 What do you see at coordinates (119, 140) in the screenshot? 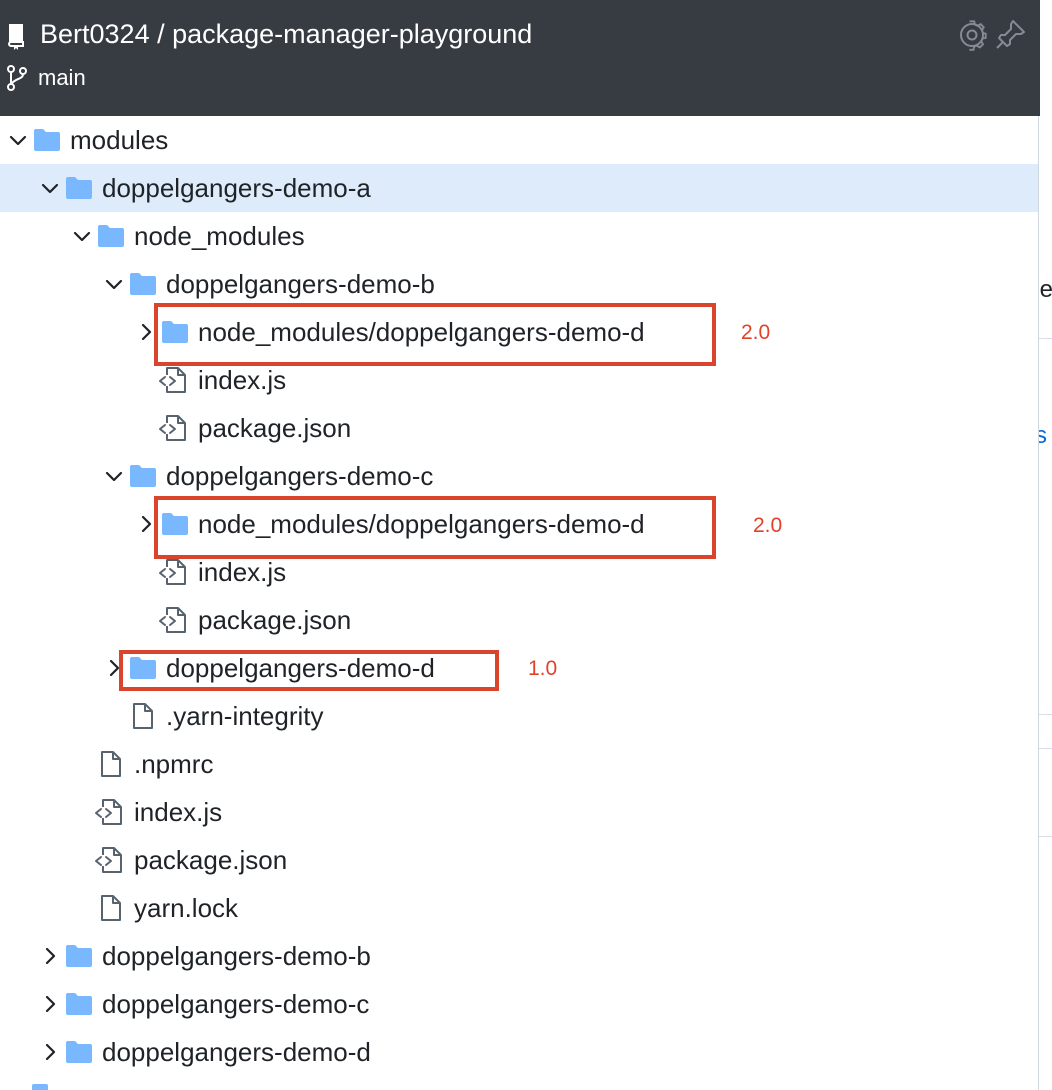
I see `tree-item-label: modules` at bounding box center [119, 140].